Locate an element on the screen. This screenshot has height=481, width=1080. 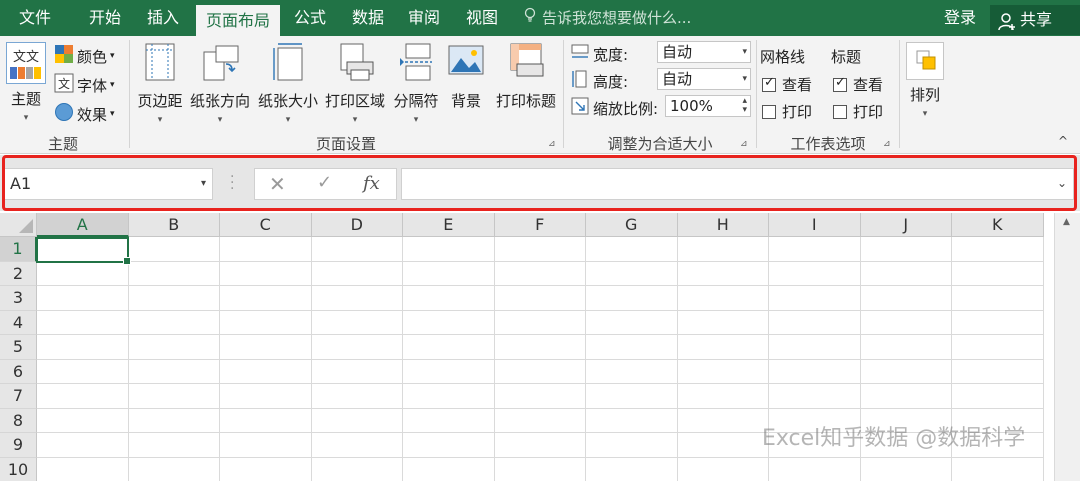
row-header: 6 is located at coordinates (18, 371).